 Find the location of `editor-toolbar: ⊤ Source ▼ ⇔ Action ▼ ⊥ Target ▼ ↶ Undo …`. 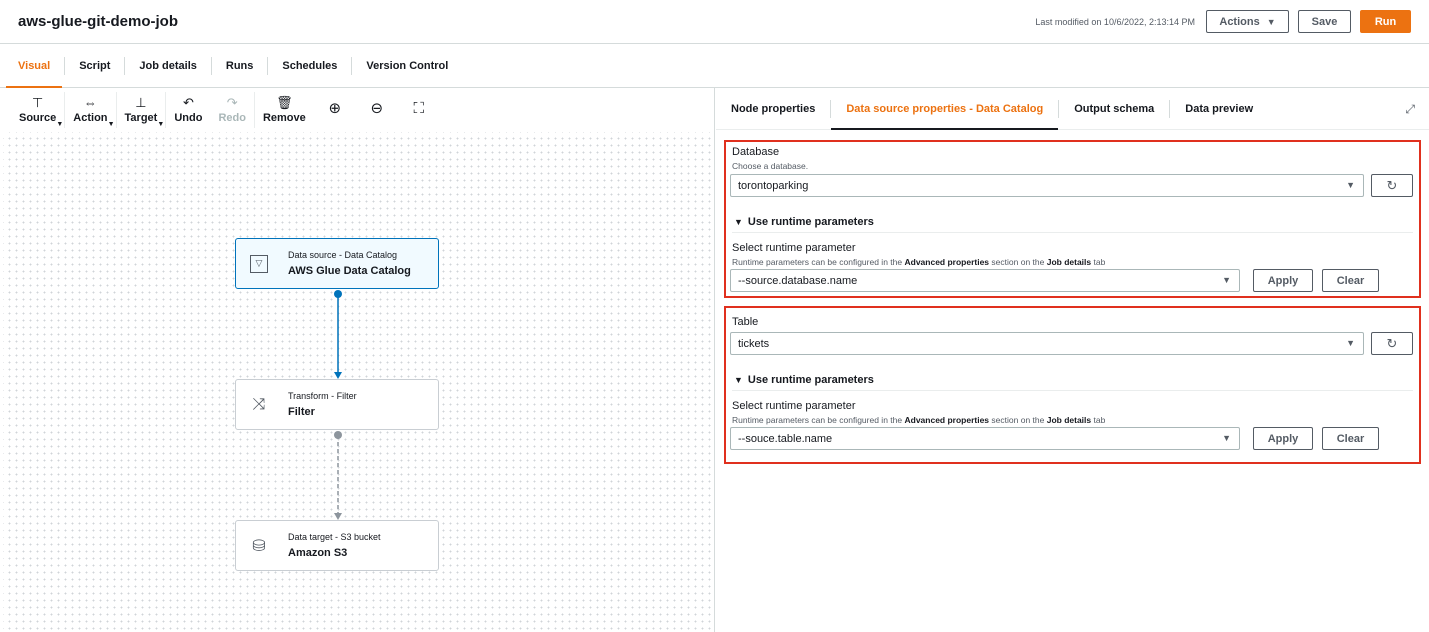

editor-toolbar: ⊤ Source ▼ ⇔ Action ▼ ⊥ Target ▼ ↶ Undo … is located at coordinates (359, 110).